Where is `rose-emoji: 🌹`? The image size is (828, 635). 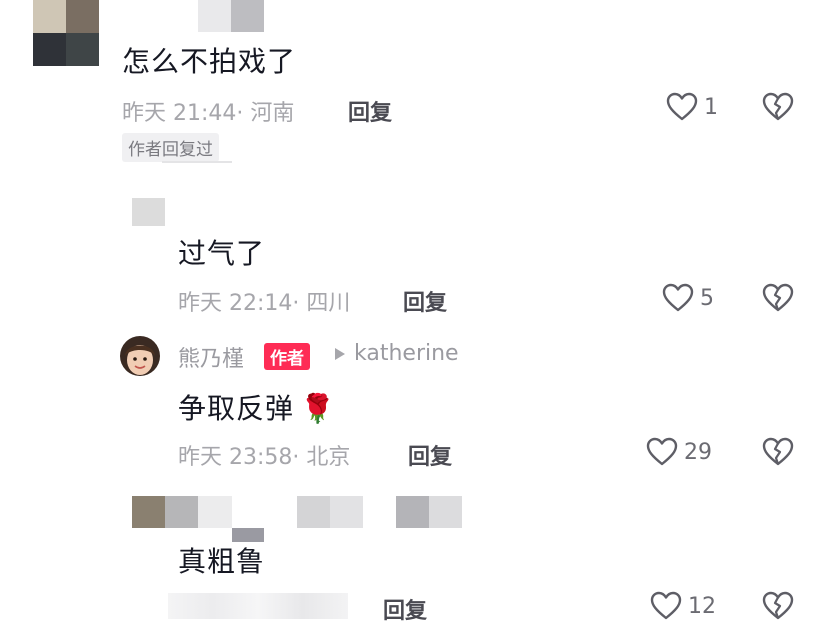 rose-emoji: 🌹 is located at coordinates (318, 408).